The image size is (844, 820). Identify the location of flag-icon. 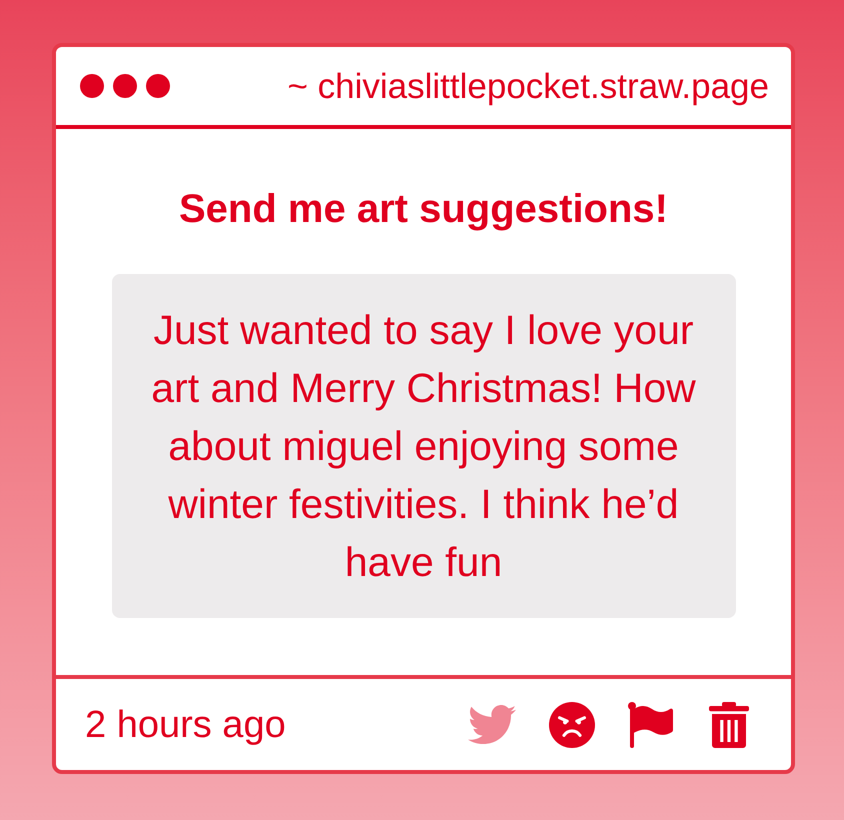
(652, 725).